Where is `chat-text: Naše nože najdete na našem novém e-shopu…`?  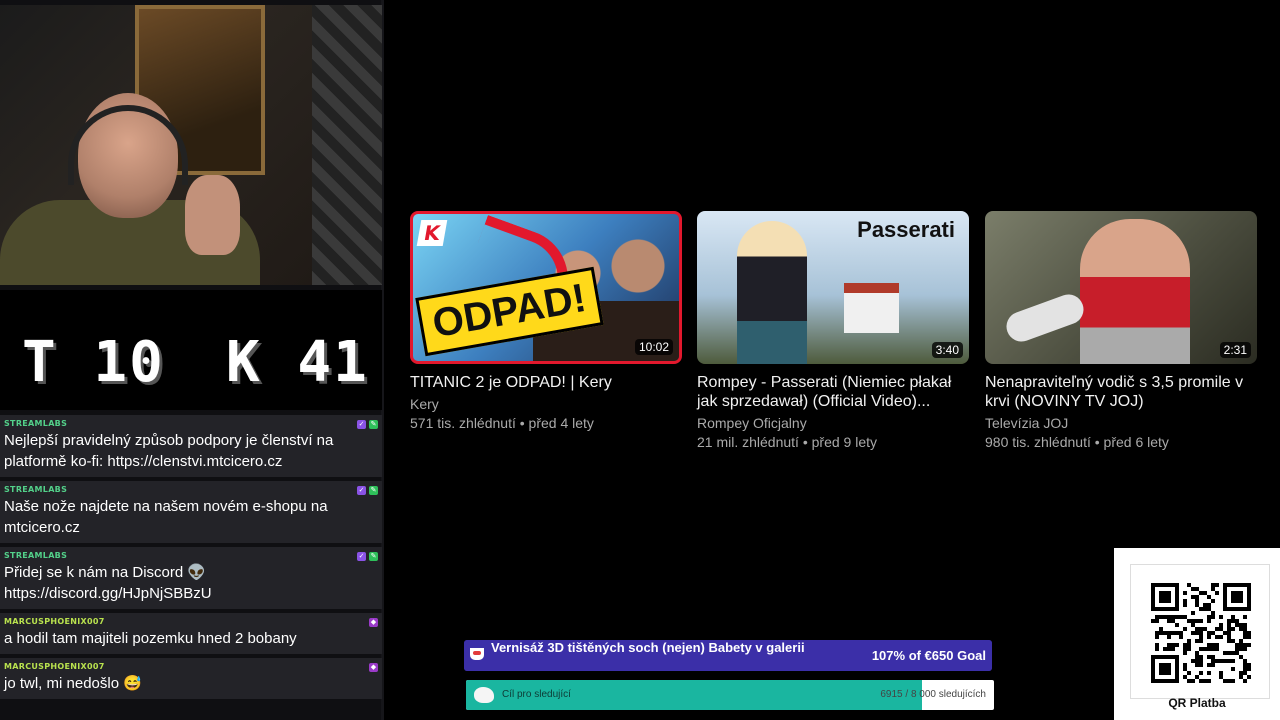
chat-text: Naše nože najdete na našem novém e-shopu… is located at coordinates (166, 517).